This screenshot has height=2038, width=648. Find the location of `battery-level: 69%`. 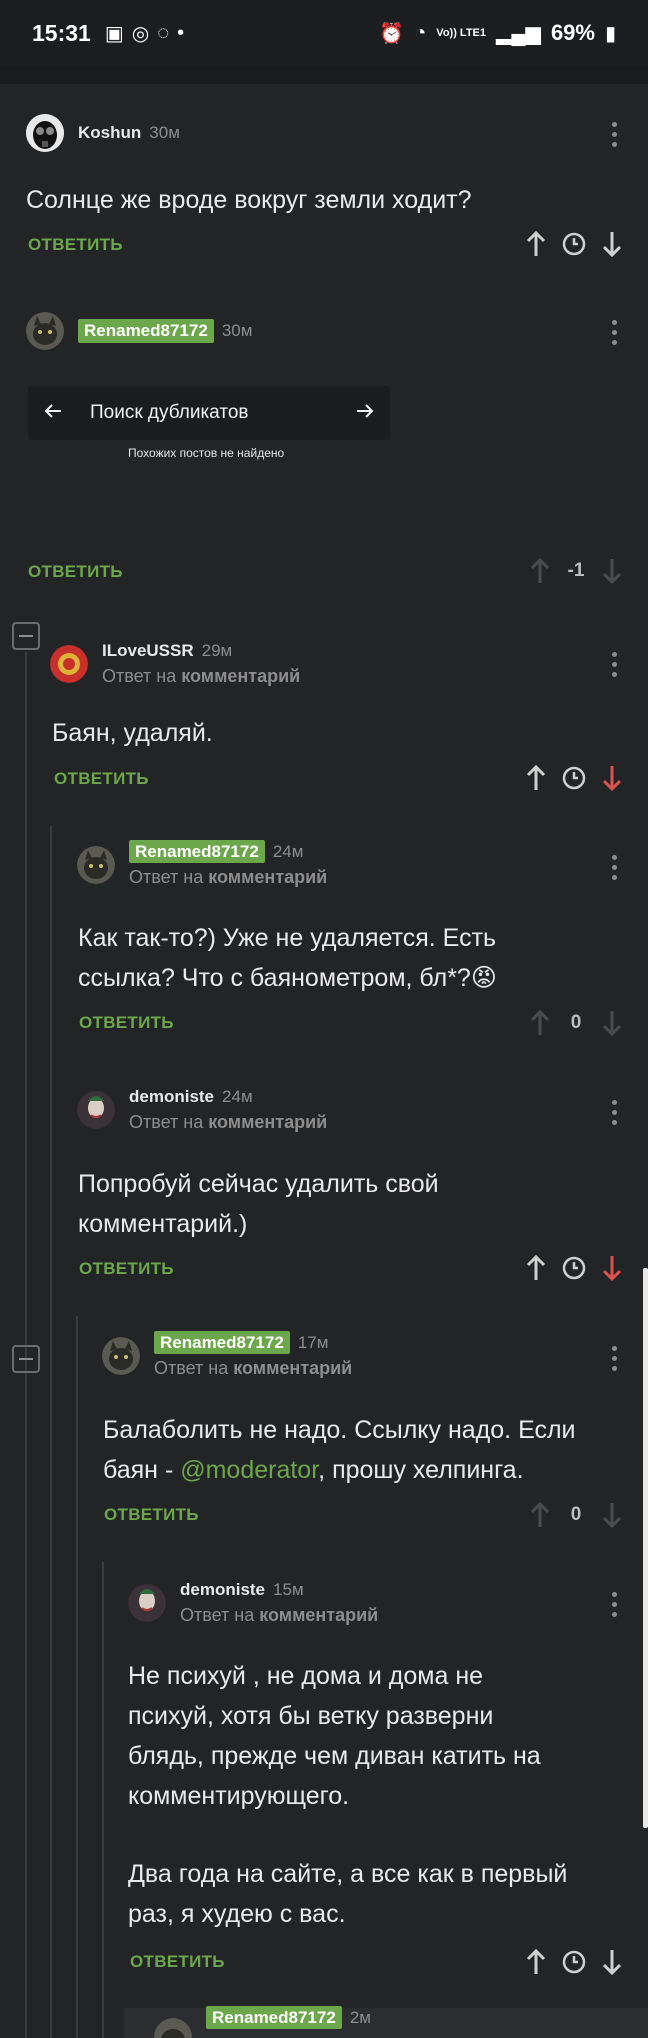

battery-level: 69% is located at coordinates (572, 32).